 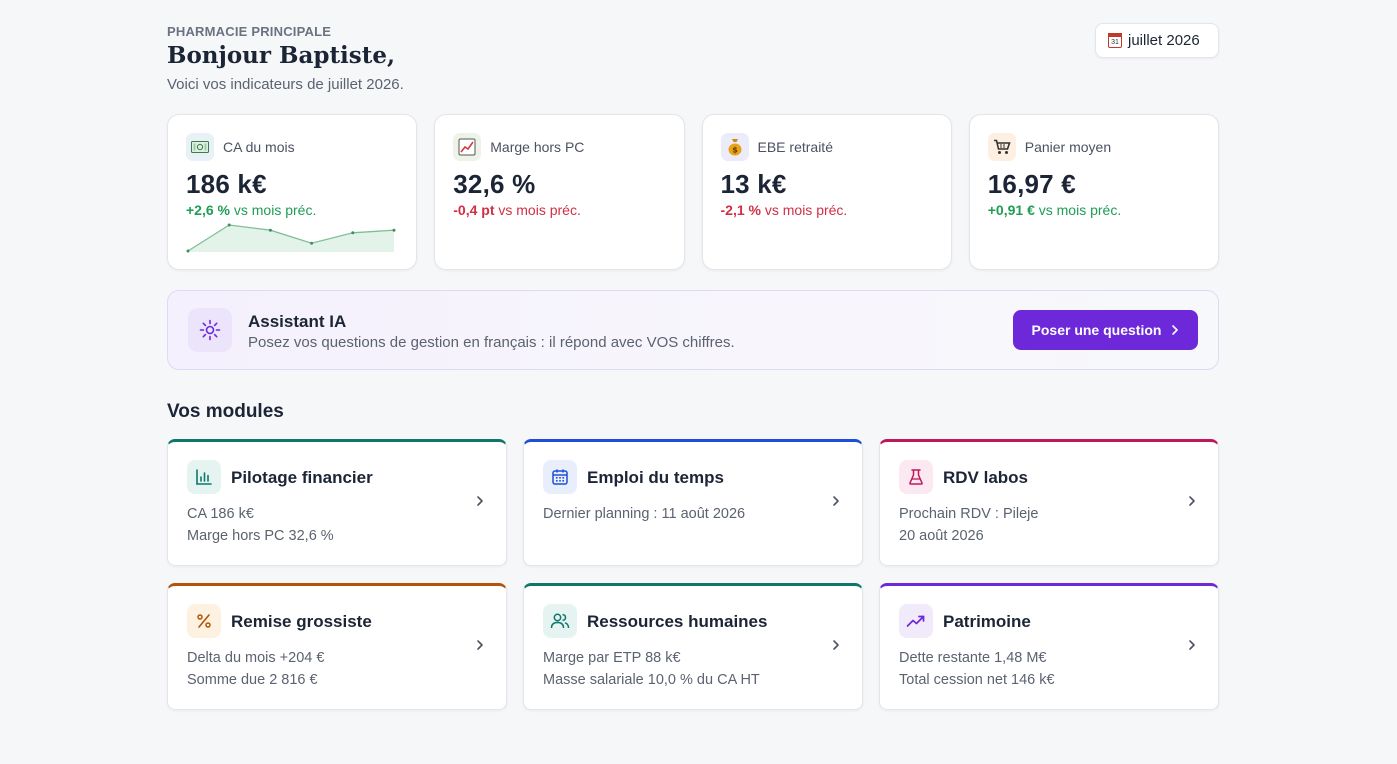 I want to click on kpi-delta: +0,91 € vs mois préc., so click(x=1094, y=210).